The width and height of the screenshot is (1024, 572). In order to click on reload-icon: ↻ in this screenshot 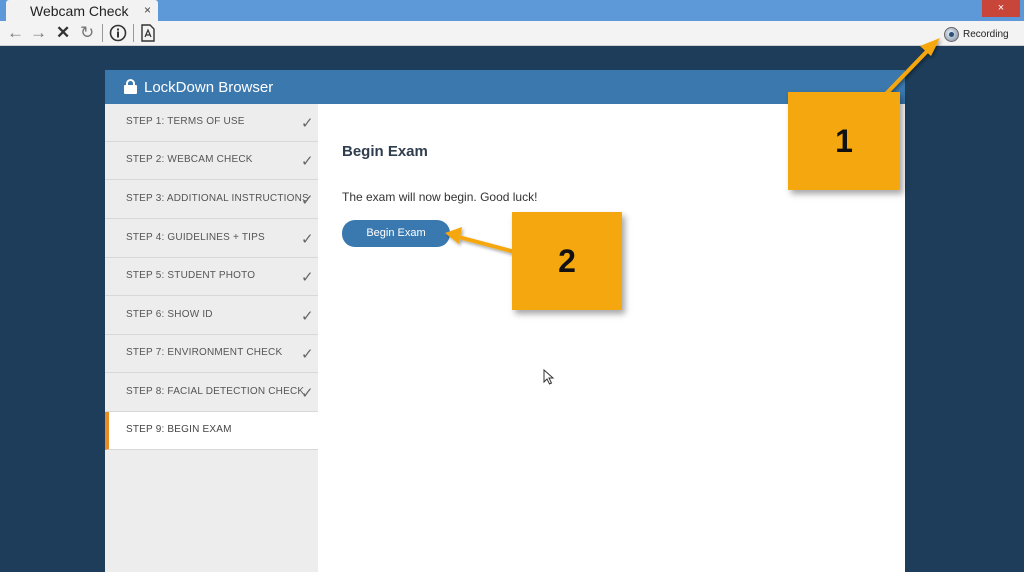, I will do `click(87, 33)`.